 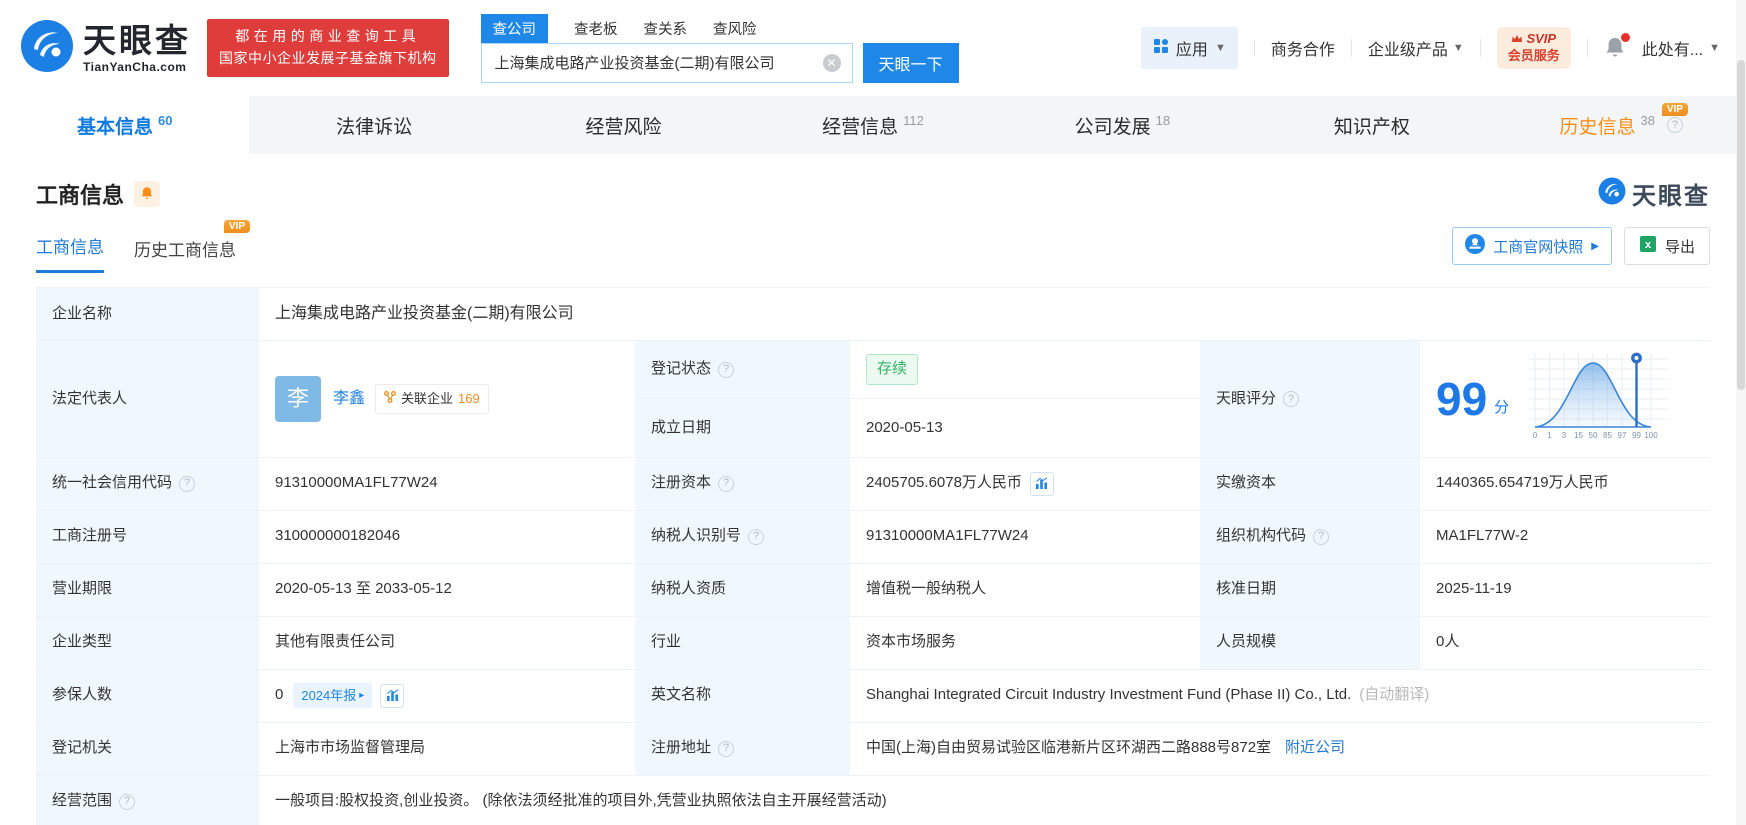 What do you see at coordinates (1538, 247) in the screenshot?
I see `snapshot-label: 工商官网快照` at bounding box center [1538, 247].